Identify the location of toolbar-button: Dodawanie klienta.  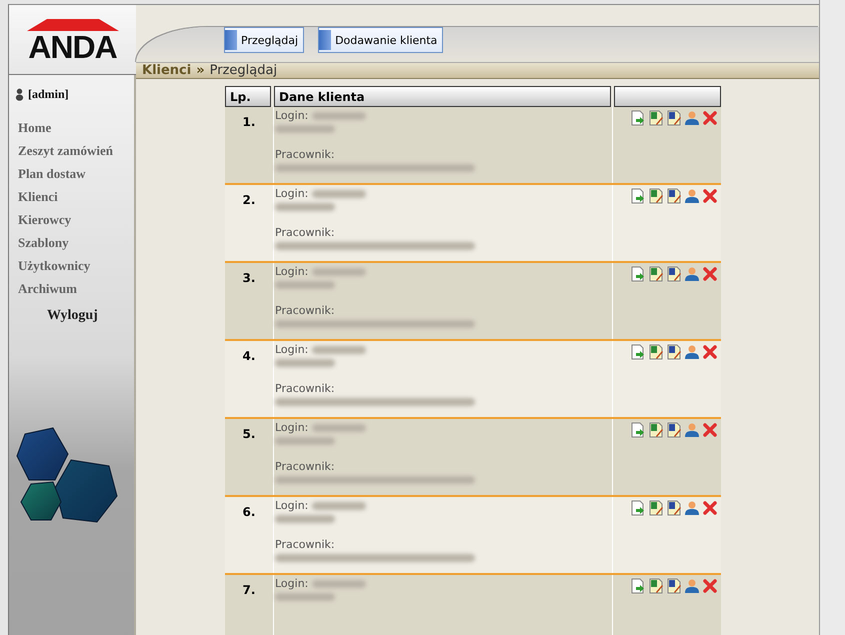
(381, 40).